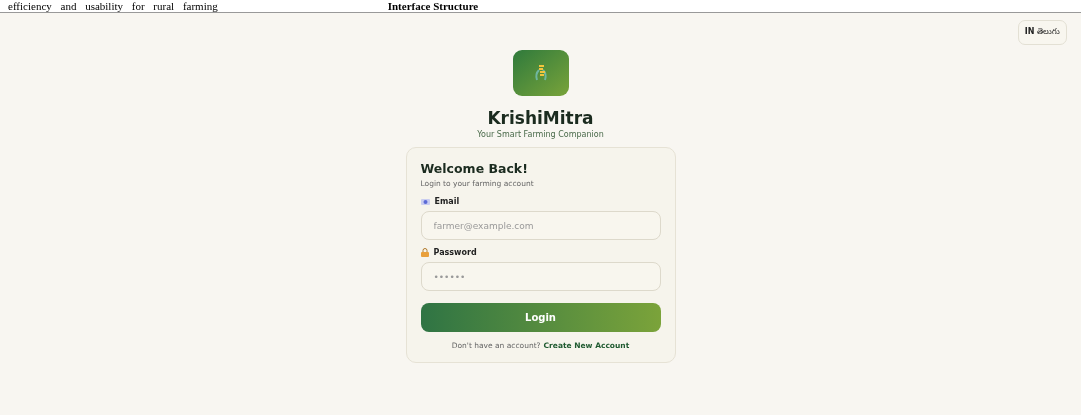 This screenshot has height=415, width=1081. I want to click on app-title: KrishiMitra, so click(540, 118).